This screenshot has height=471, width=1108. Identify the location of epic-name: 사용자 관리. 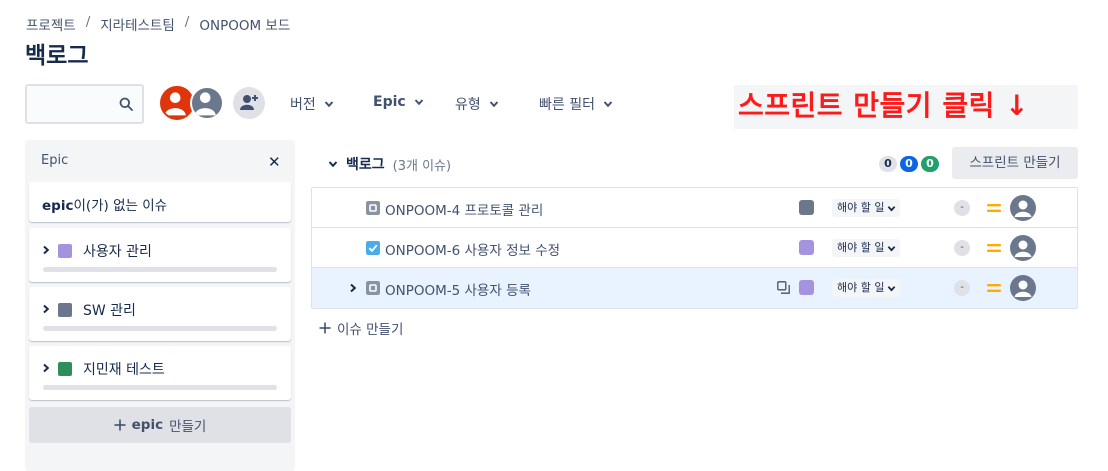
(117, 252).